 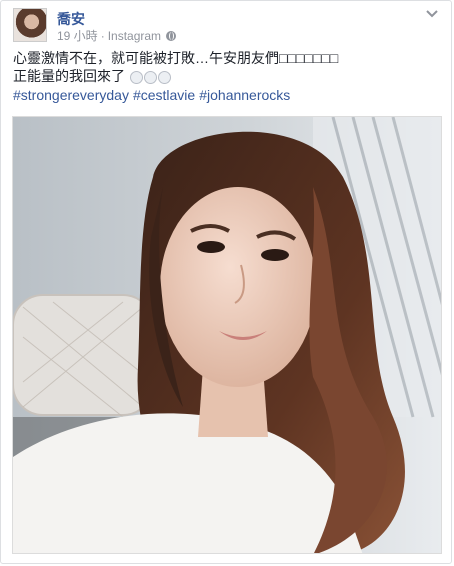 What do you see at coordinates (432, 14) in the screenshot?
I see `chevron-down-icon` at bounding box center [432, 14].